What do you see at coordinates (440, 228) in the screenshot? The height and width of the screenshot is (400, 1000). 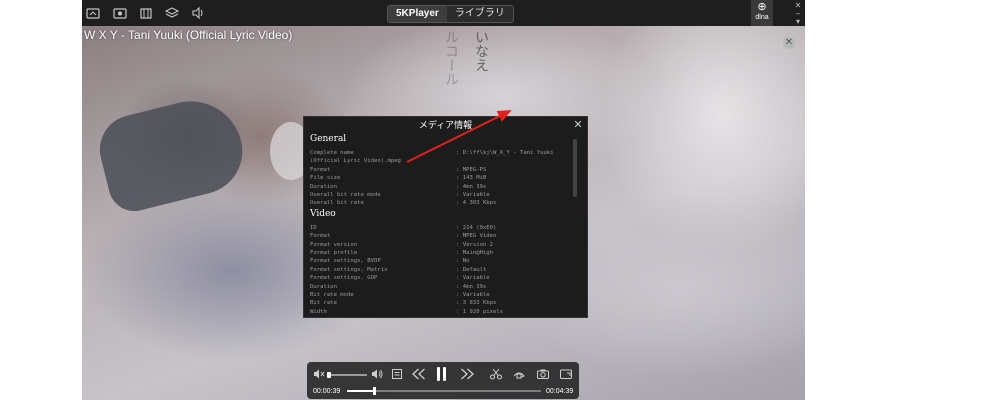 I see `media-info-row: ID : 224 (0xE0)` at bounding box center [440, 228].